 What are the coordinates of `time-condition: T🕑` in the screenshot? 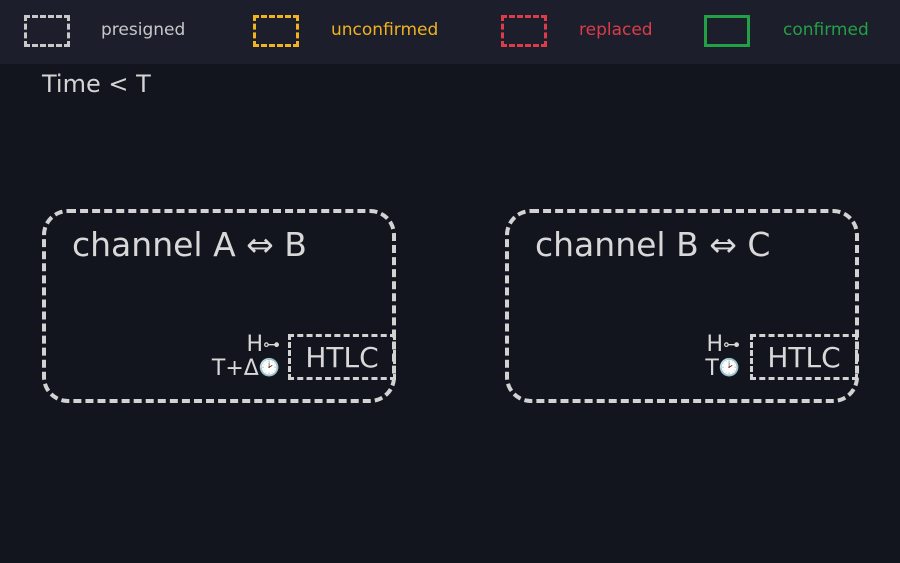 It's located at (700, 369).